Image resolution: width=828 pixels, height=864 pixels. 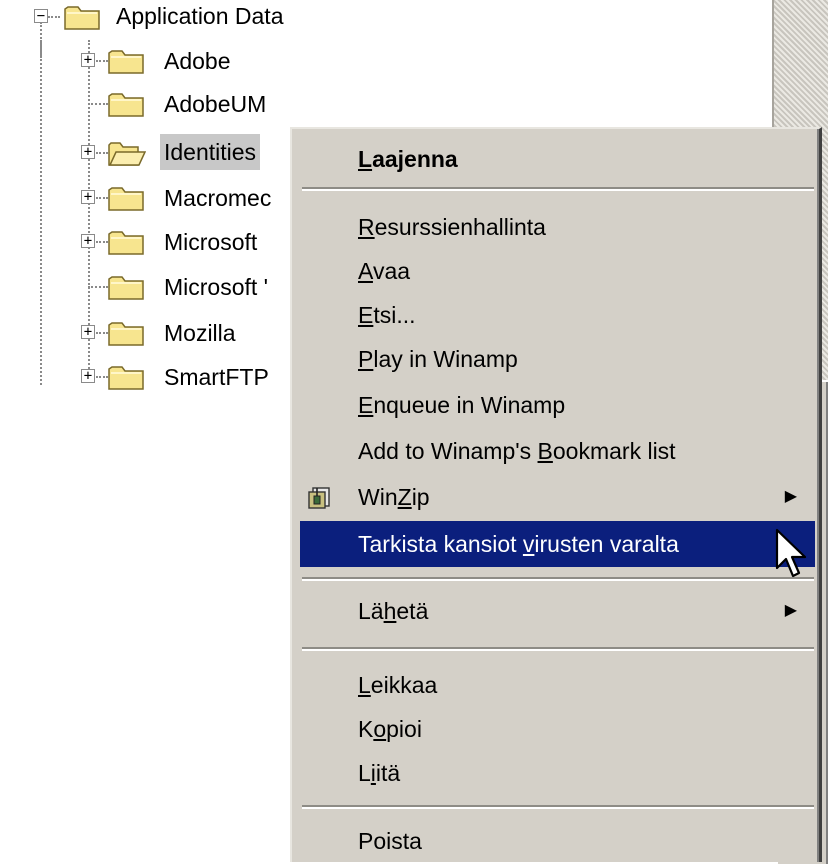 I want to click on menu-item-leikkaa: Leikkaa, so click(x=557, y=685).